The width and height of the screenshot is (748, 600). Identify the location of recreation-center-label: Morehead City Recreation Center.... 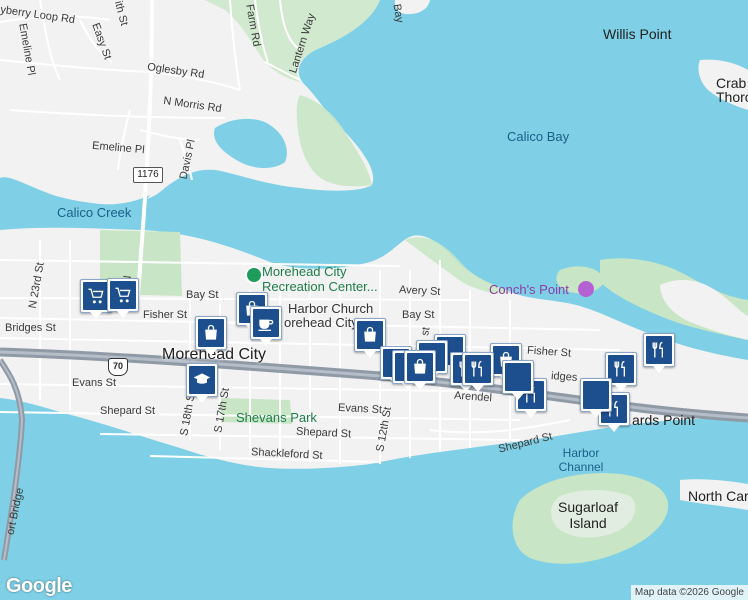
(320, 279).